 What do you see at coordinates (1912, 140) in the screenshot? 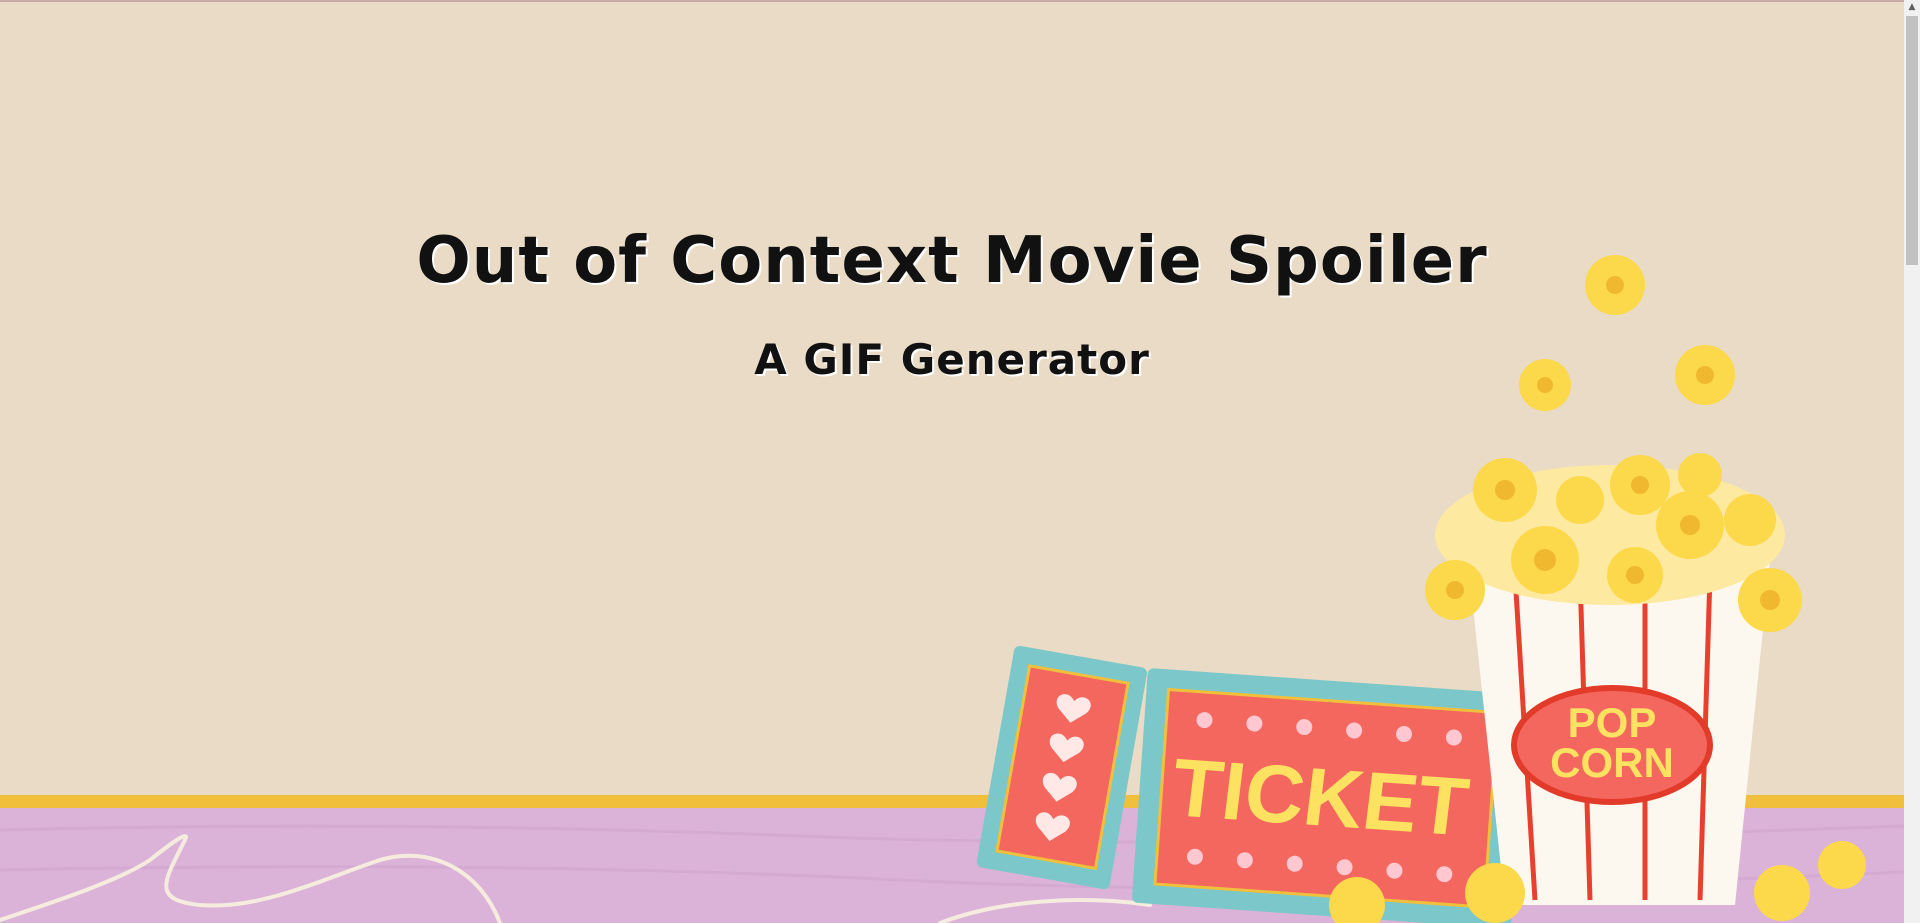
I see `scrollbar-thumb` at bounding box center [1912, 140].